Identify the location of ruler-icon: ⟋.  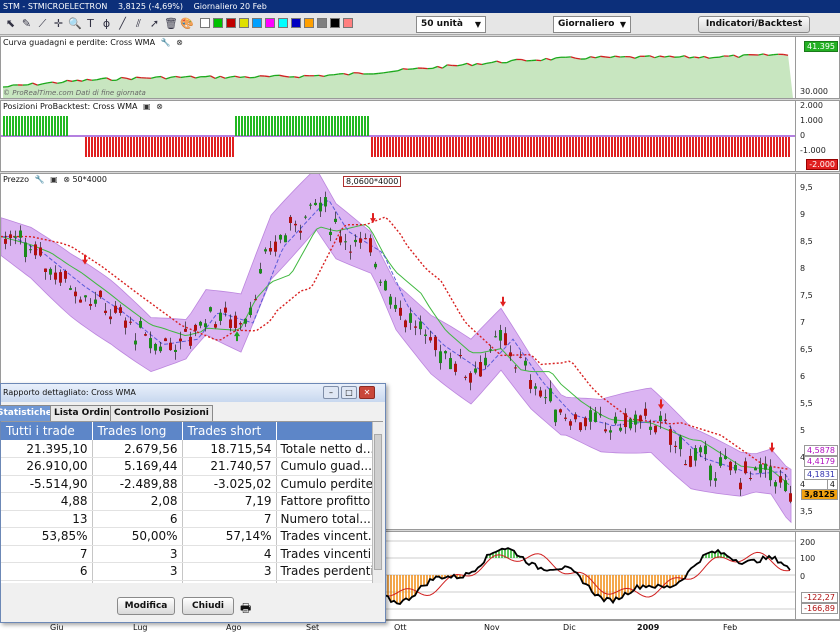
(42, 23).